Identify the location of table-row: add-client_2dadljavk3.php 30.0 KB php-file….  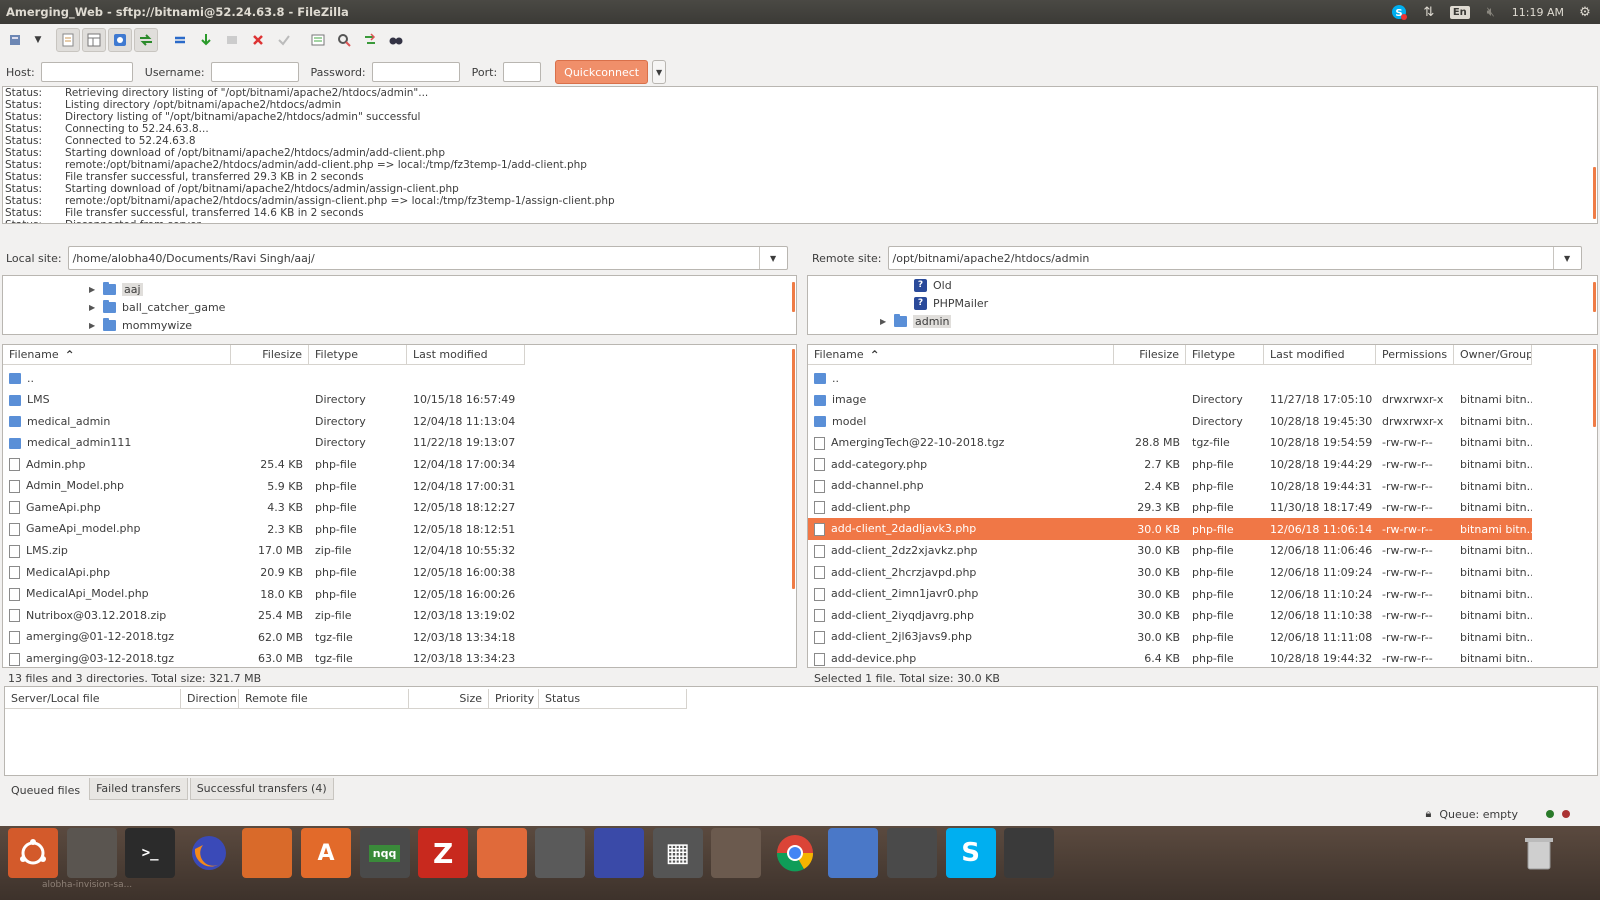
(1170, 529).